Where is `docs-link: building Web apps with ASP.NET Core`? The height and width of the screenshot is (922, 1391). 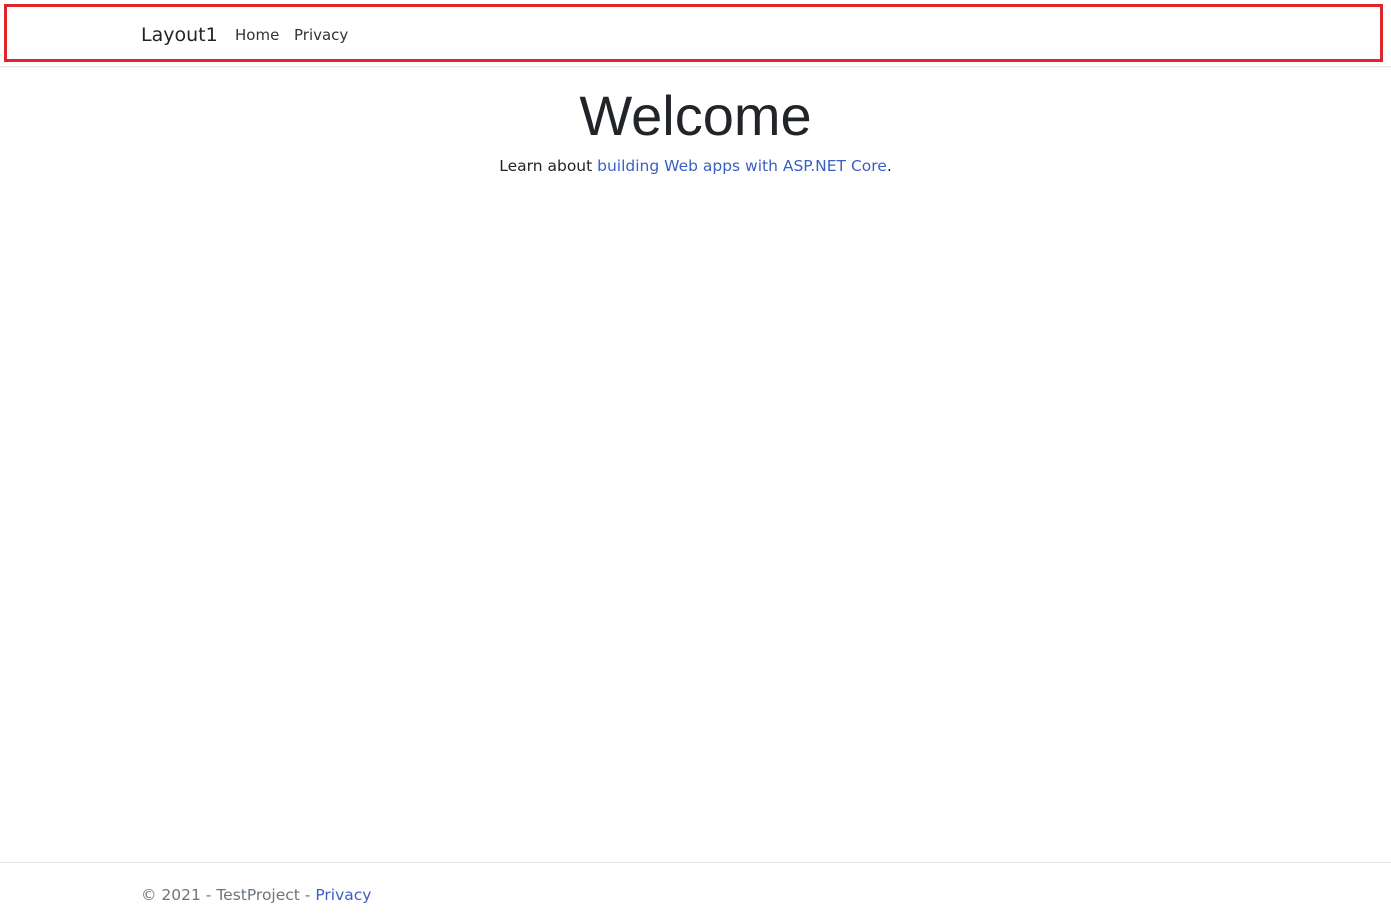
docs-link: building Web apps with ASP.NET Core is located at coordinates (742, 166).